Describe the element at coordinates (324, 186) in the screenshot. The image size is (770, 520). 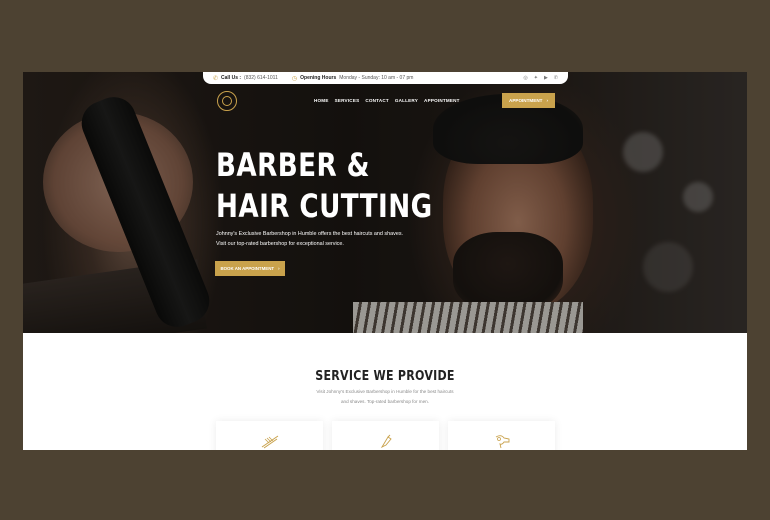
I see `hero-title: BARBER & HAIR CUTTING` at that location.